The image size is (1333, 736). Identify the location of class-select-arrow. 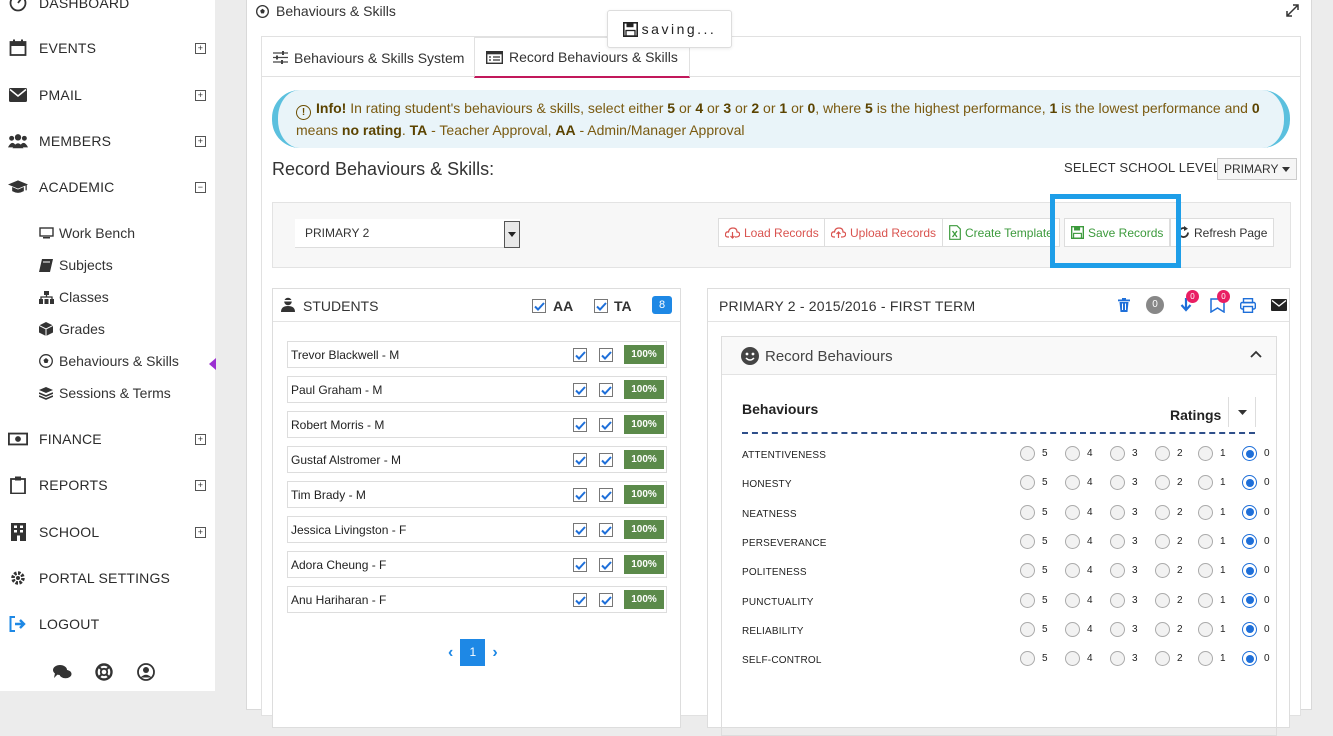
(512, 234).